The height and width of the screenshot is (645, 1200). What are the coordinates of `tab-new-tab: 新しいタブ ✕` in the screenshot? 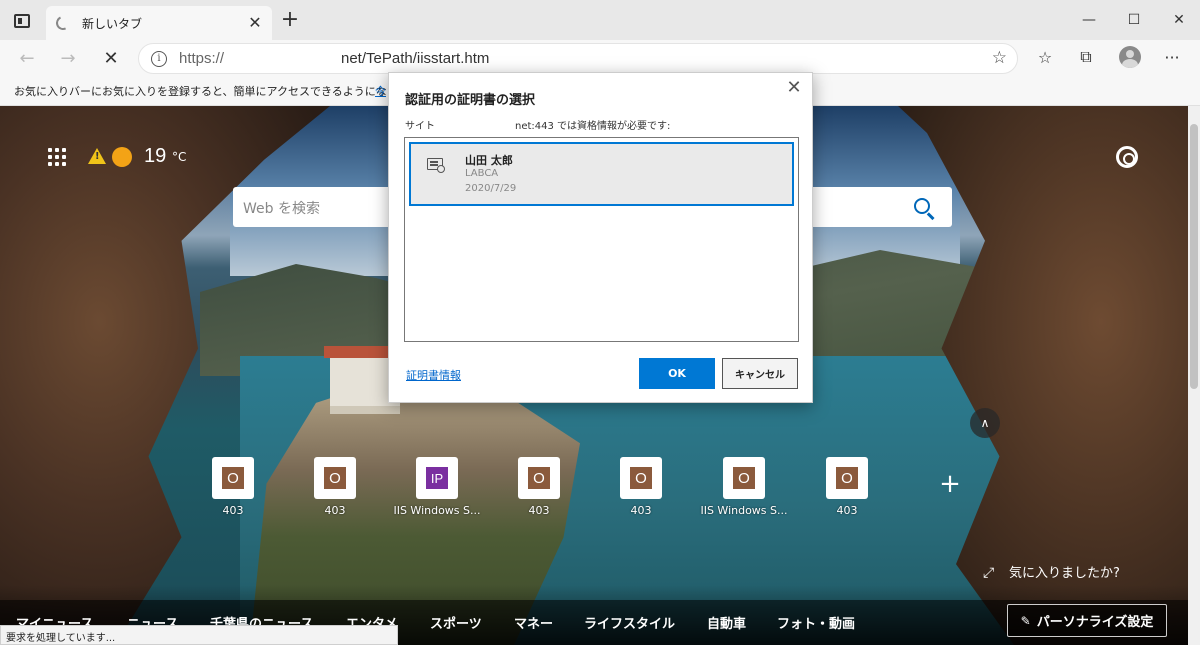 It's located at (159, 23).